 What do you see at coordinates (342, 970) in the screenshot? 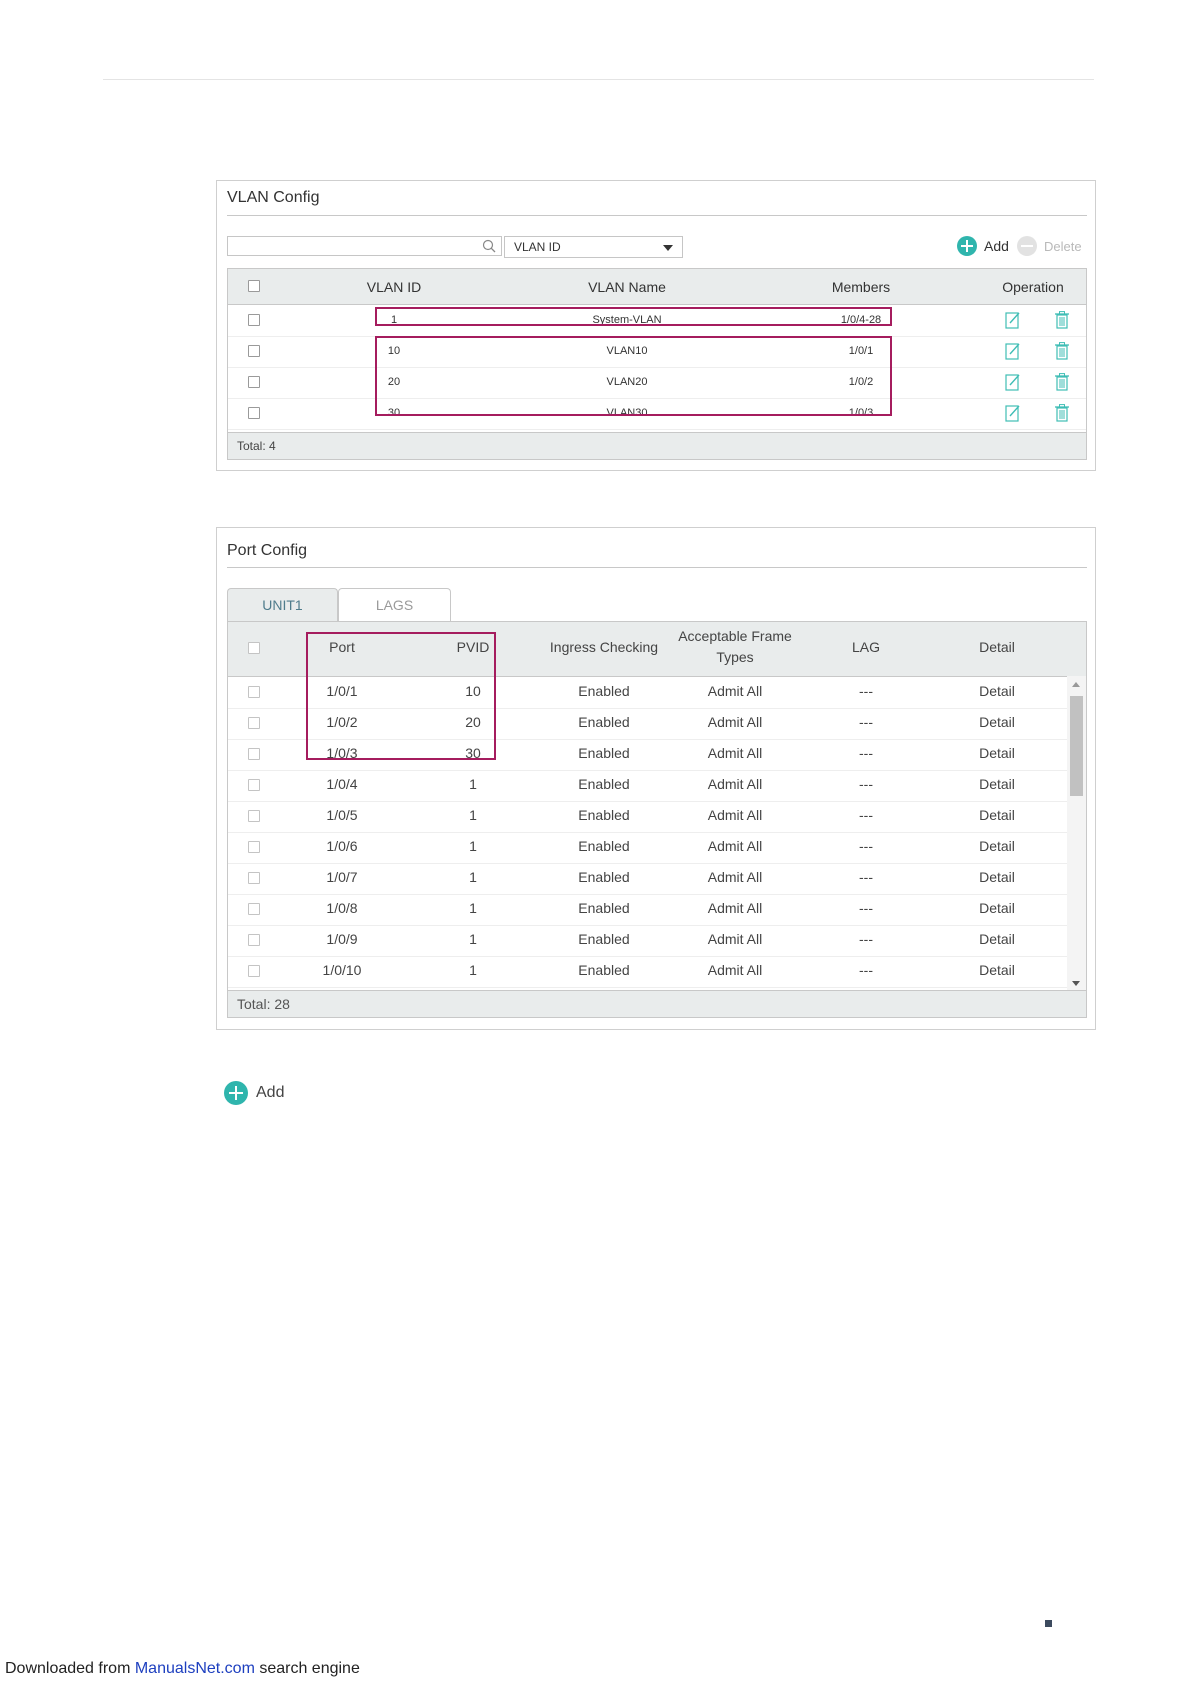
I see `port-cell: 1/0/10` at bounding box center [342, 970].